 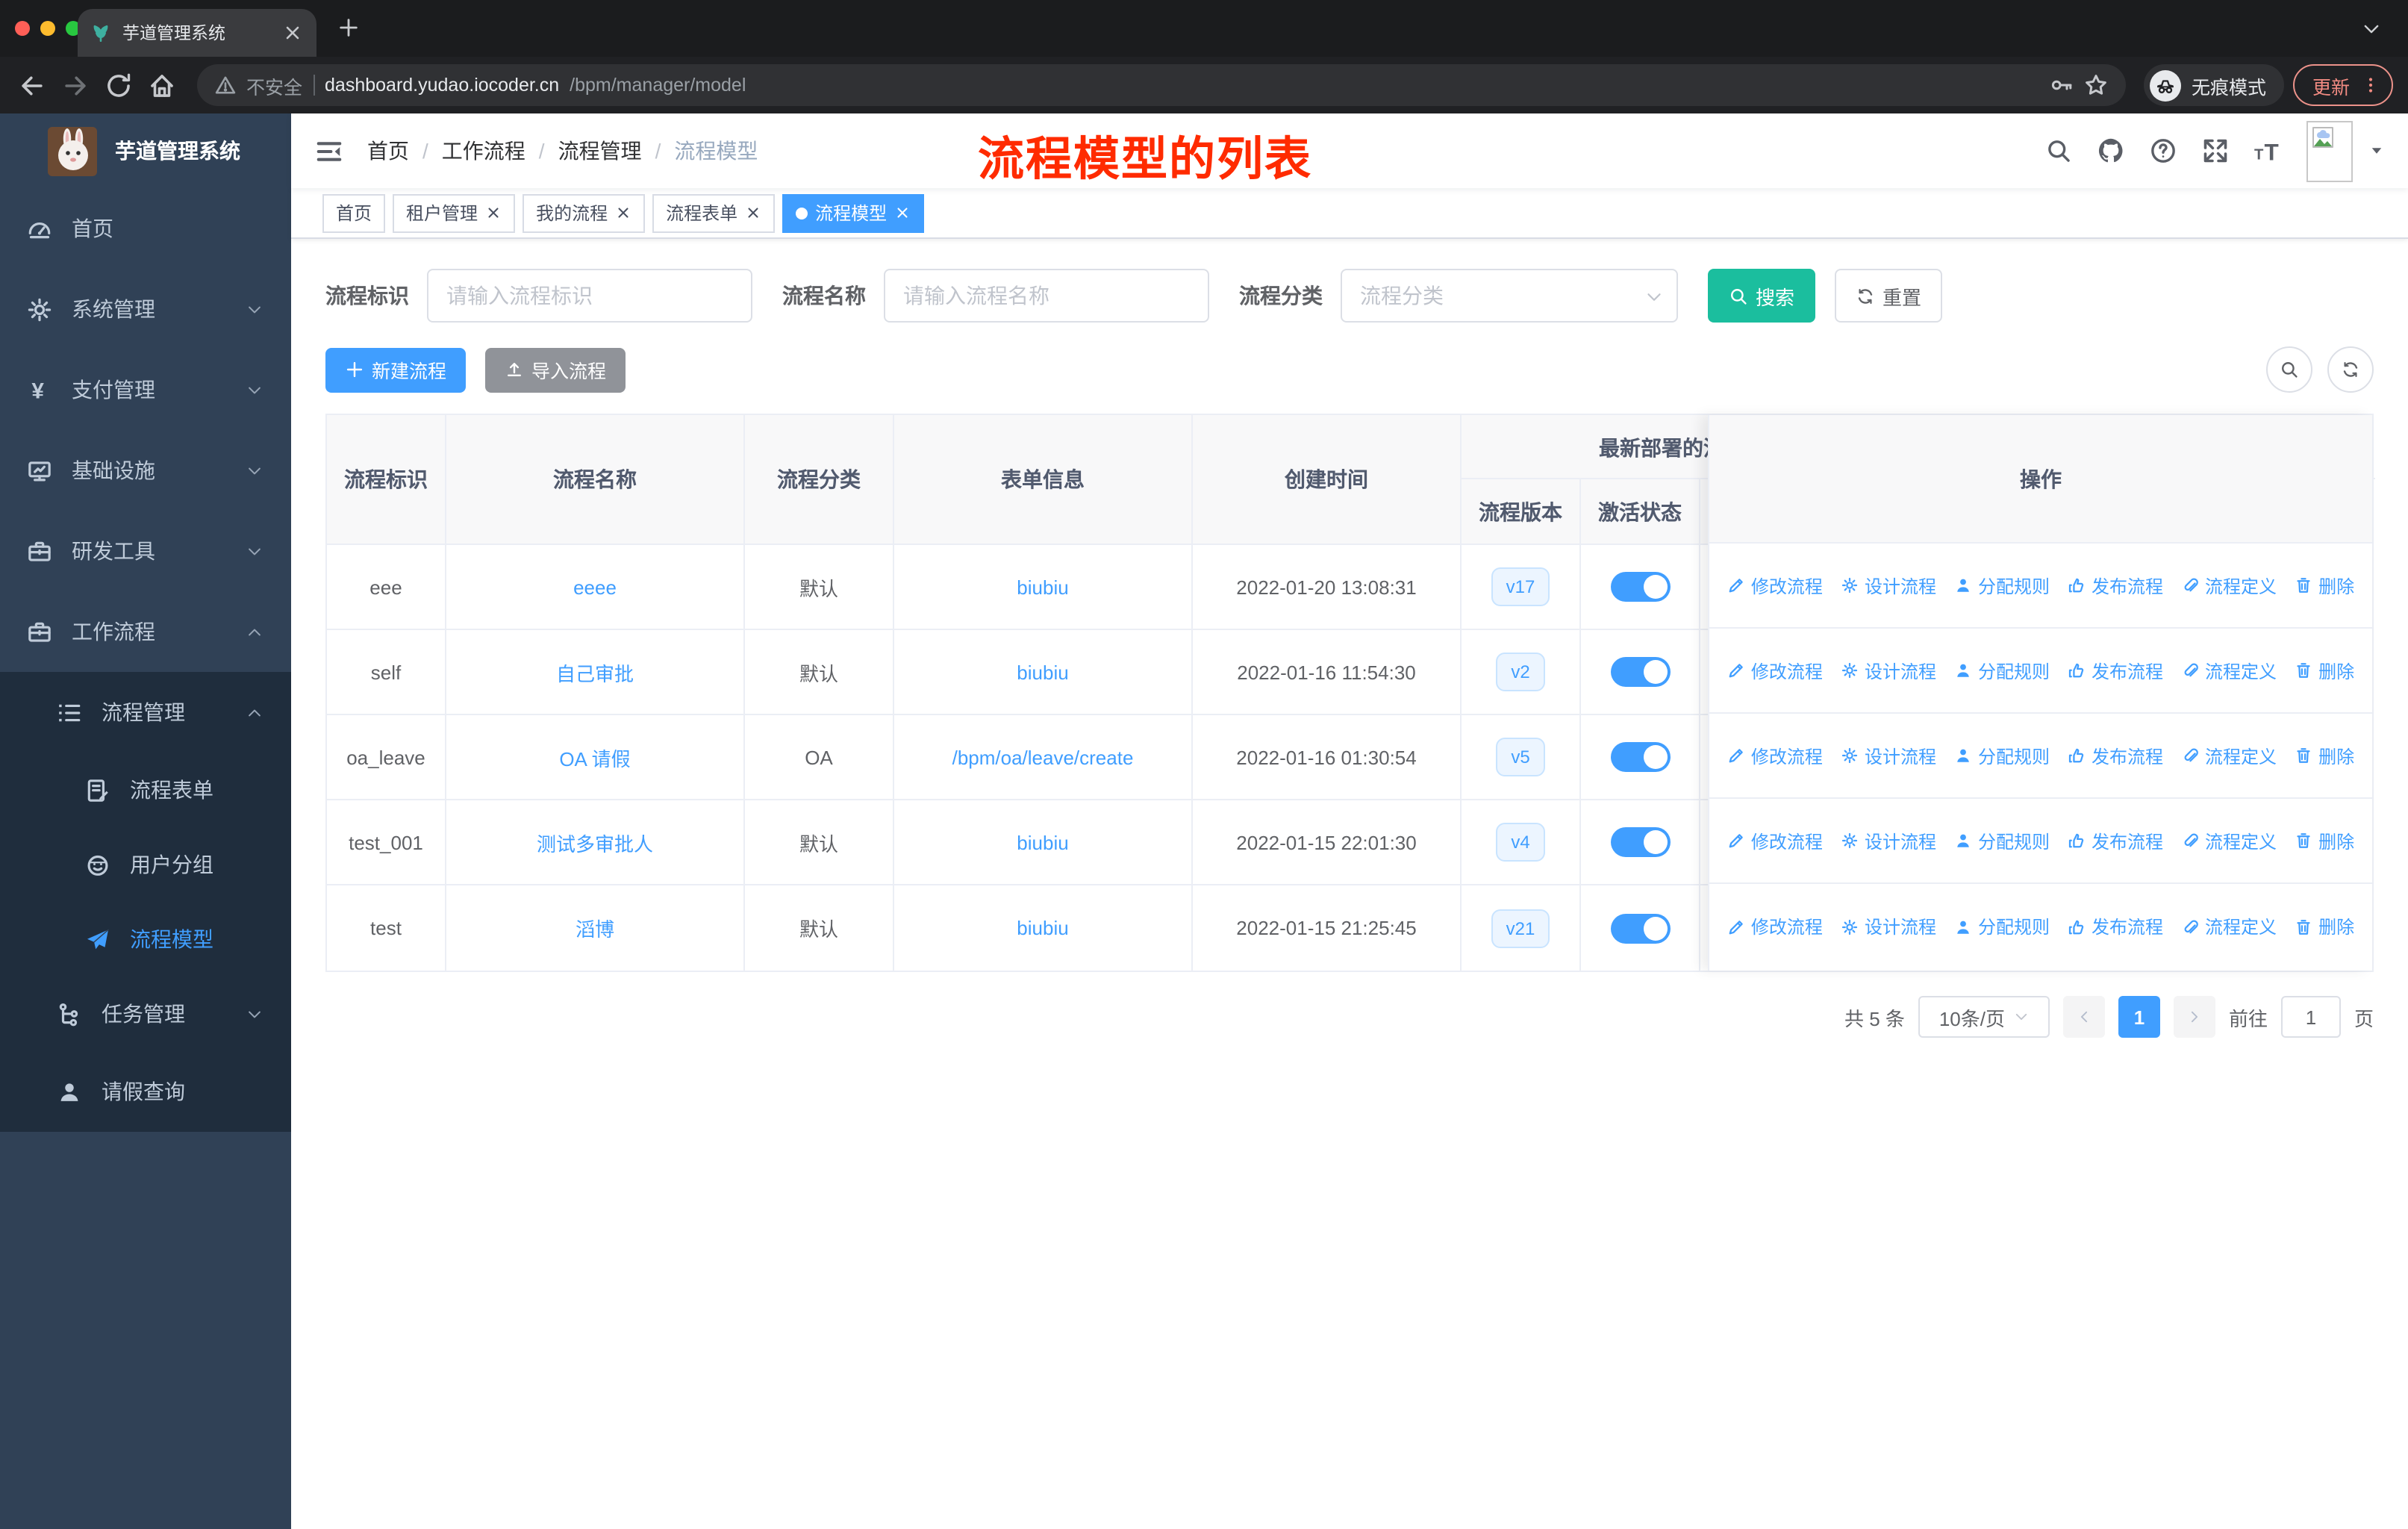 I want to click on tag-我的流程: 我的流程, so click(x=584, y=213).